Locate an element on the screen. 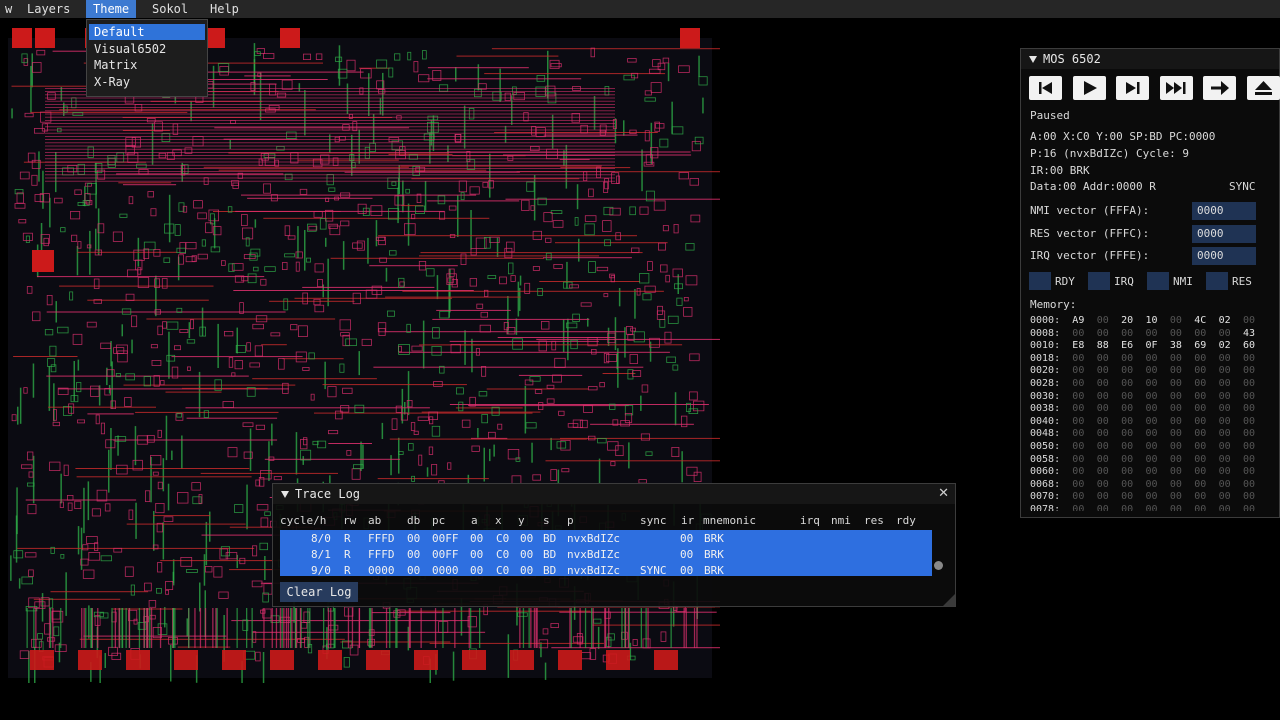 The image size is (1280, 720). column-header-y: y is located at coordinates (521, 520).